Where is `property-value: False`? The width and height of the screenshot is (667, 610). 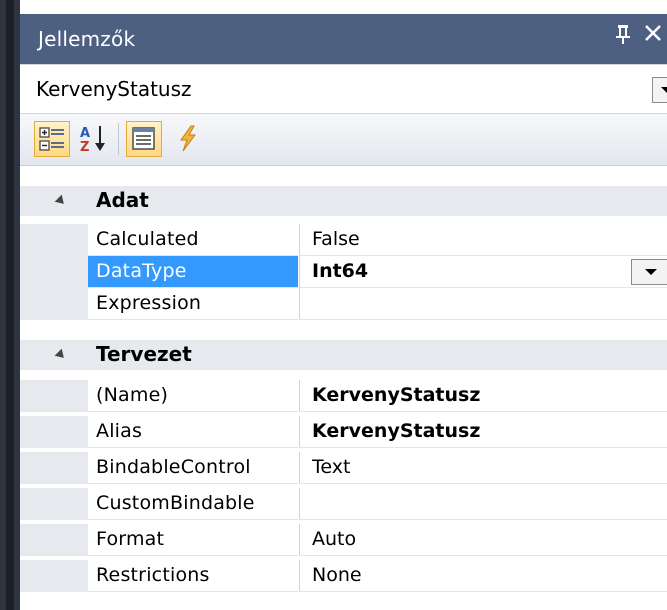 property-value: False is located at coordinates (483, 240).